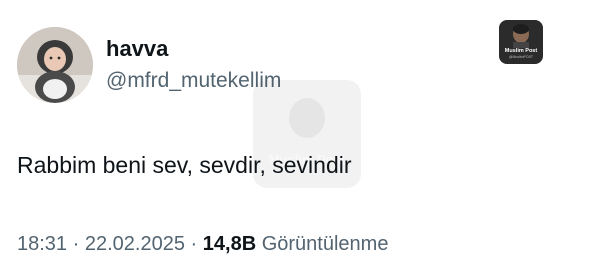  What do you see at coordinates (521, 51) in the screenshot?
I see `watermark-title: Muslim Post` at bounding box center [521, 51].